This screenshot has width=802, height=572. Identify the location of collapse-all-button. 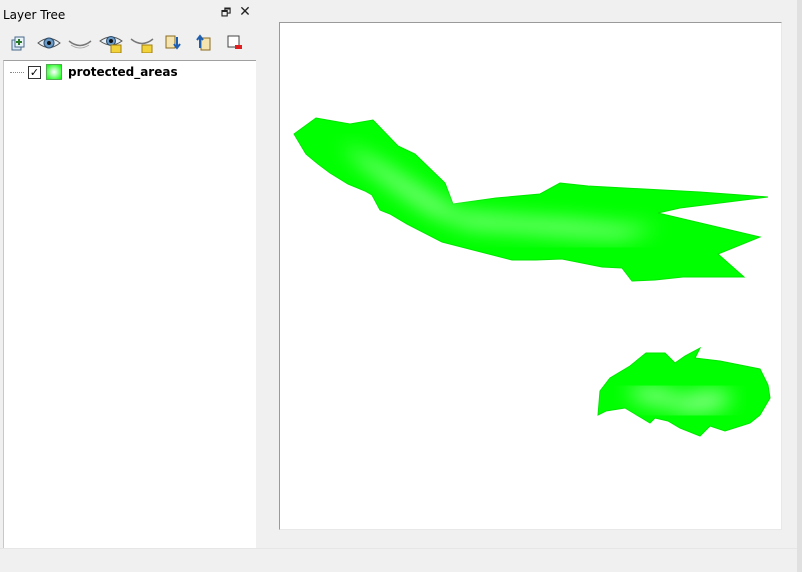
(203, 43).